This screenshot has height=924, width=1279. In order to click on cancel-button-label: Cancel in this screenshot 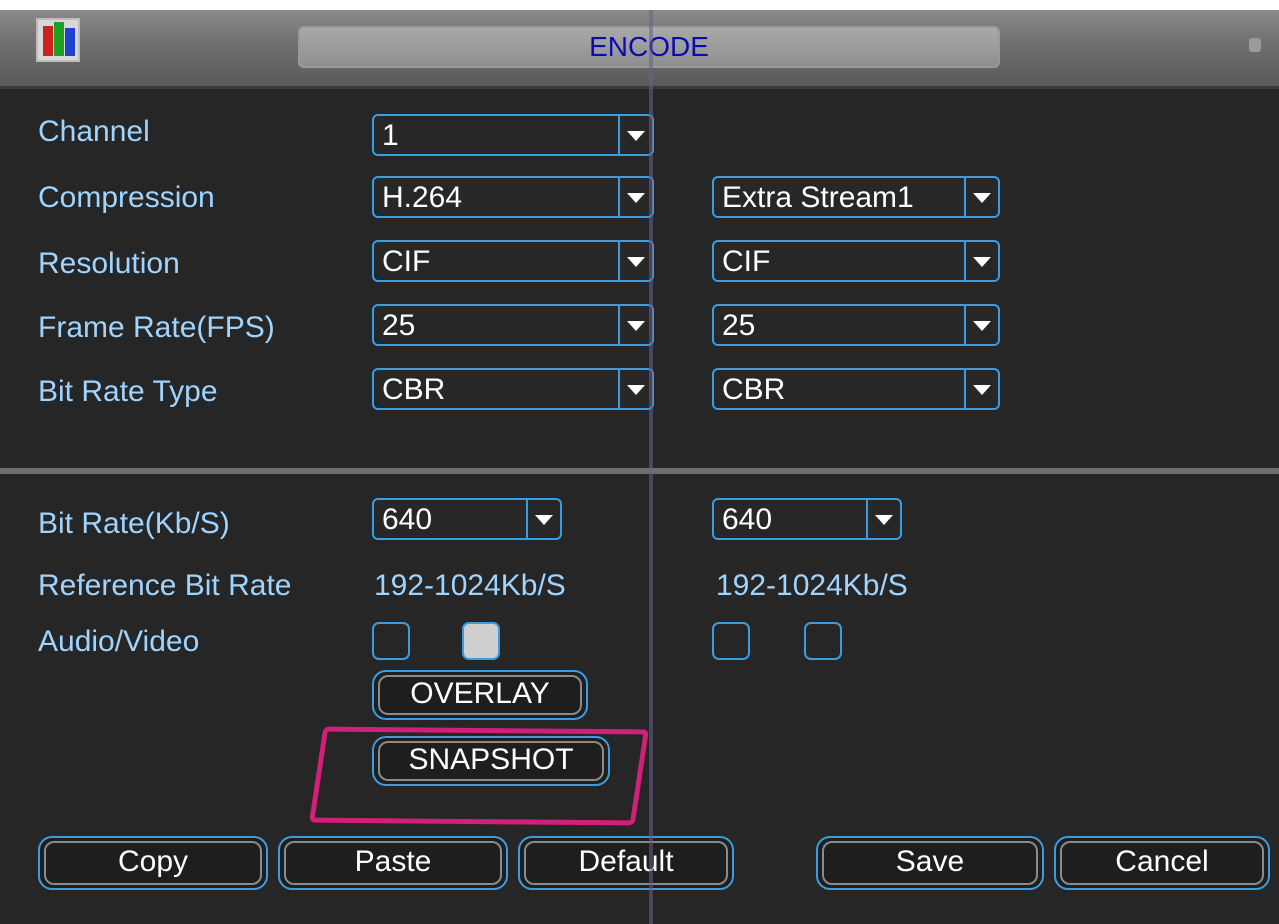, I will do `click(1162, 861)`.